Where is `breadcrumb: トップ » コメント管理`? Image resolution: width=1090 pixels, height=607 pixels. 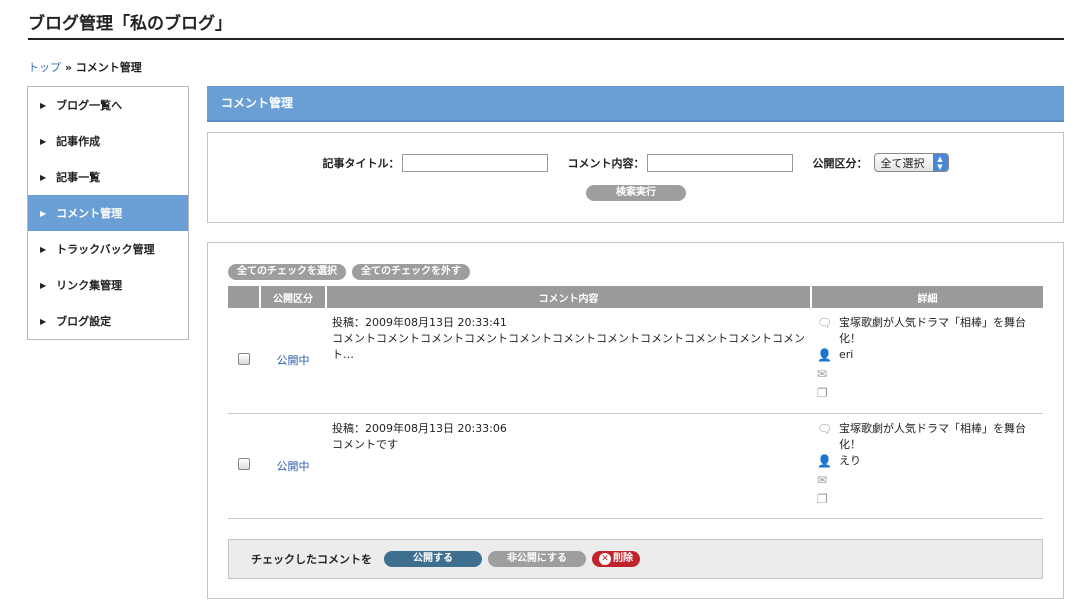
breadcrumb: トップ » コメント管理 is located at coordinates (85, 67).